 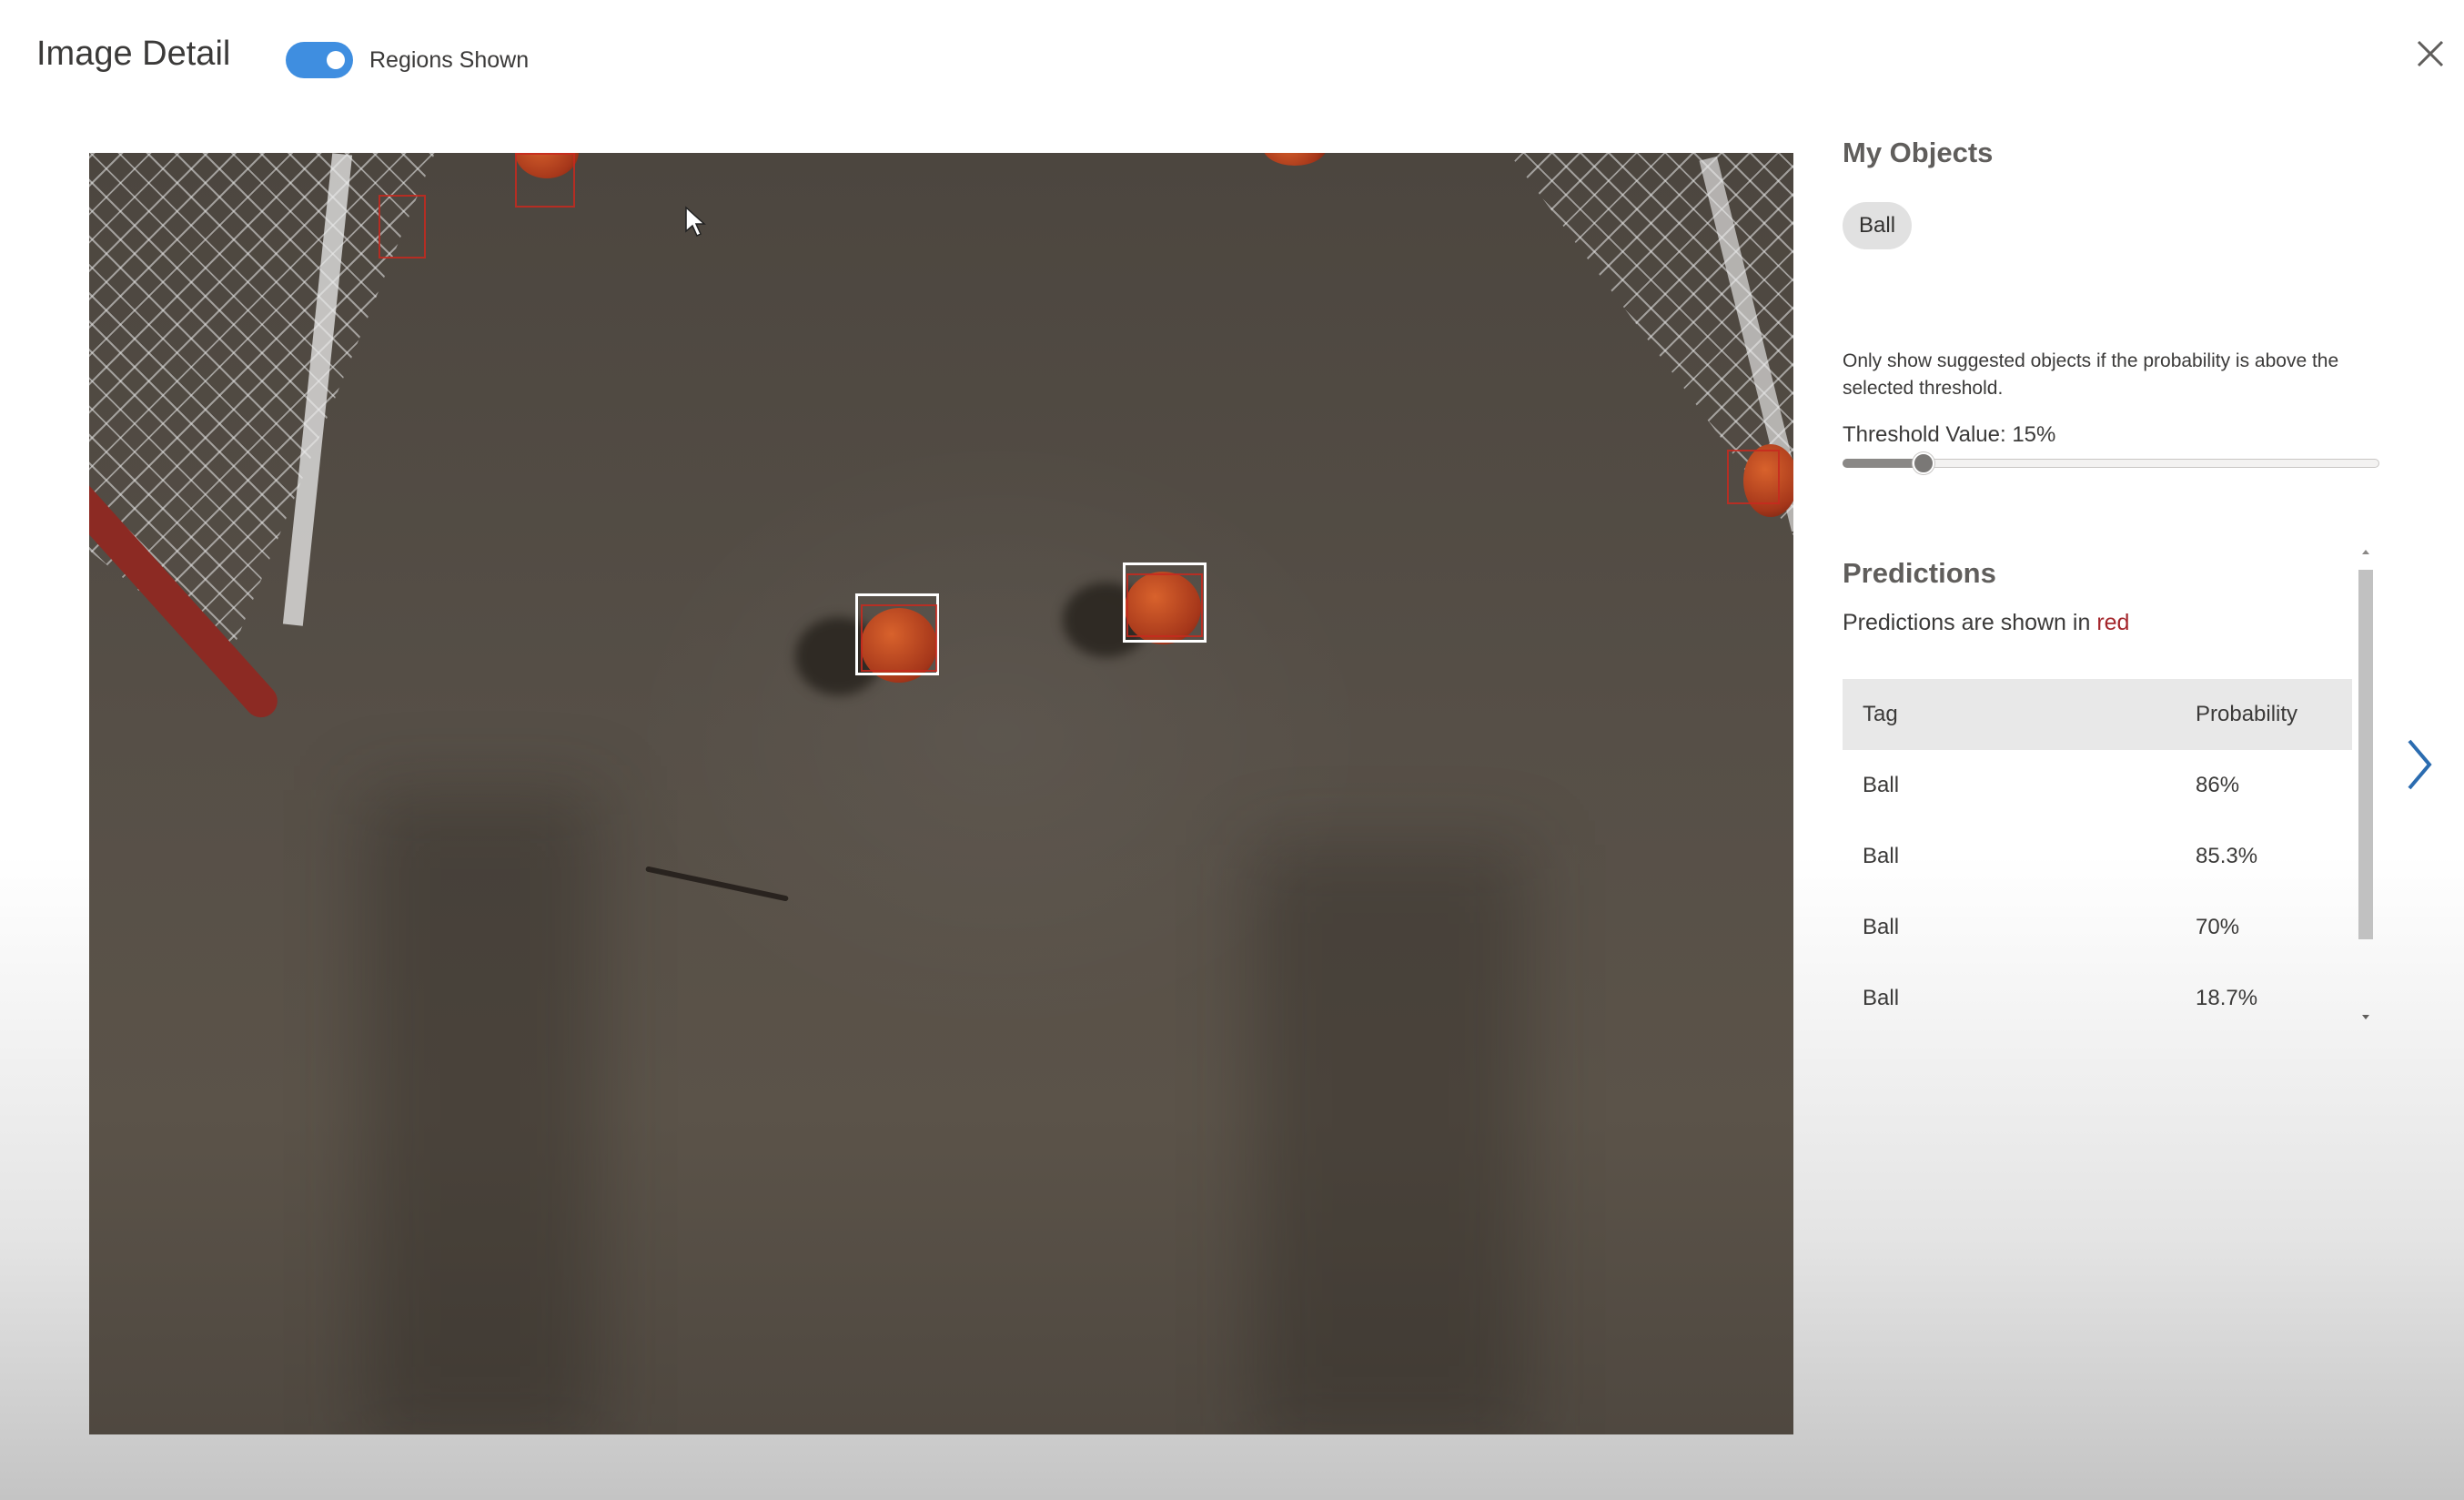 I want to click on regions-shown-label: Regions Shown, so click(x=449, y=60).